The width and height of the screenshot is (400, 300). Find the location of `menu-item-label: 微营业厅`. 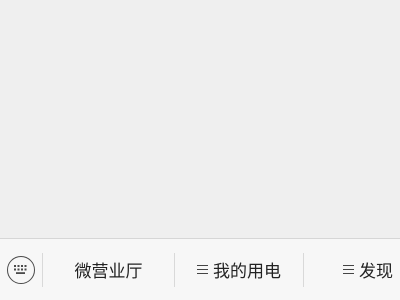

menu-item-label: 微营业厅 is located at coordinates (108, 272).